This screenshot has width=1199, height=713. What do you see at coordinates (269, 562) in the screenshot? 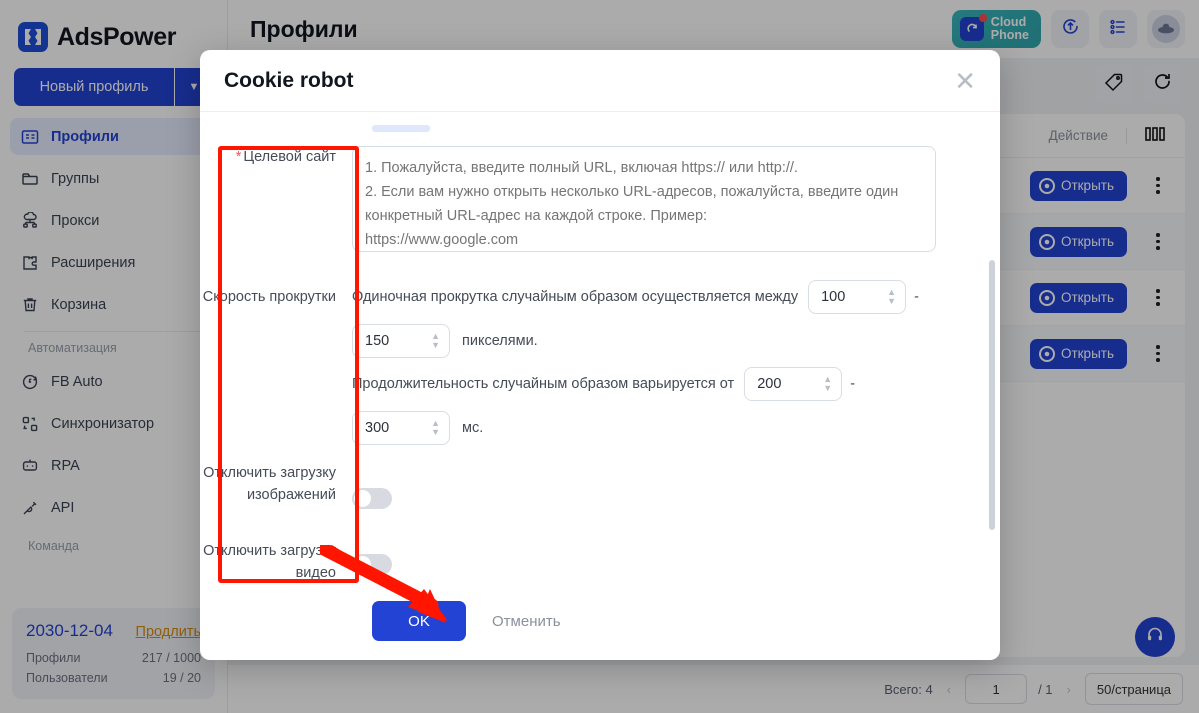
I see `disable-video-label: Отключить загрузку видео` at bounding box center [269, 562].